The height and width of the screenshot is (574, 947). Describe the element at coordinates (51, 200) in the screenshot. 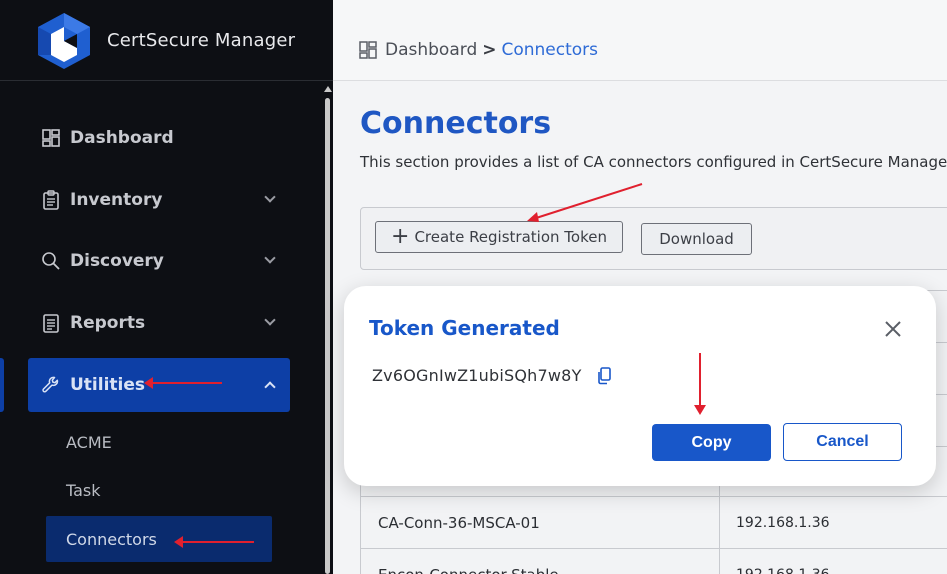

I see `clipboard-icon` at that location.